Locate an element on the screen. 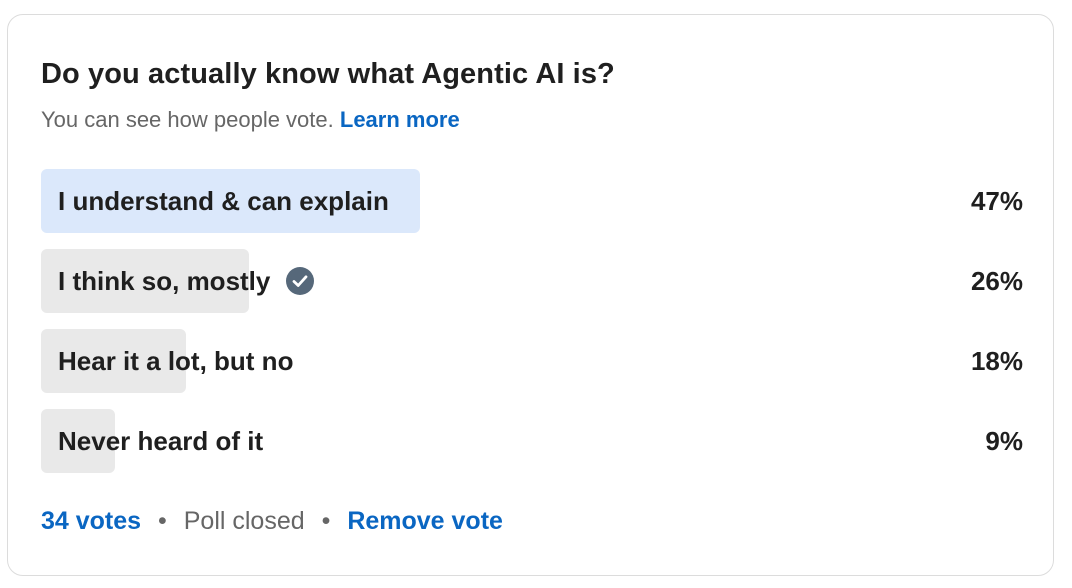 The height and width of the screenshot is (588, 1072). check-circle-icon is located at coordinates (300, 281).